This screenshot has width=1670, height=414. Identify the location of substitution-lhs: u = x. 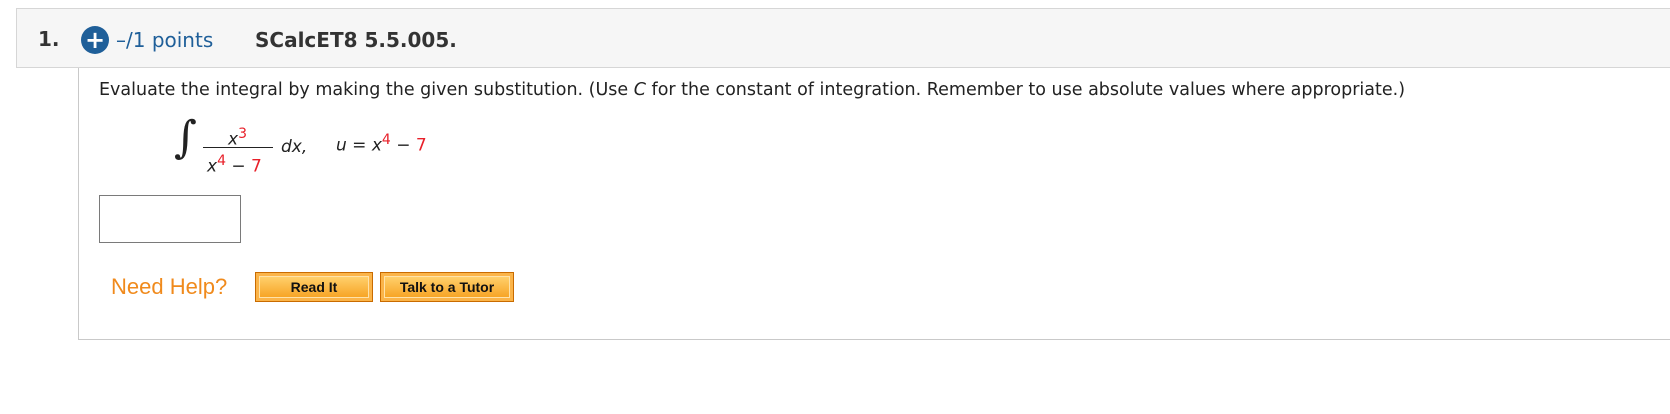
(359, 145).